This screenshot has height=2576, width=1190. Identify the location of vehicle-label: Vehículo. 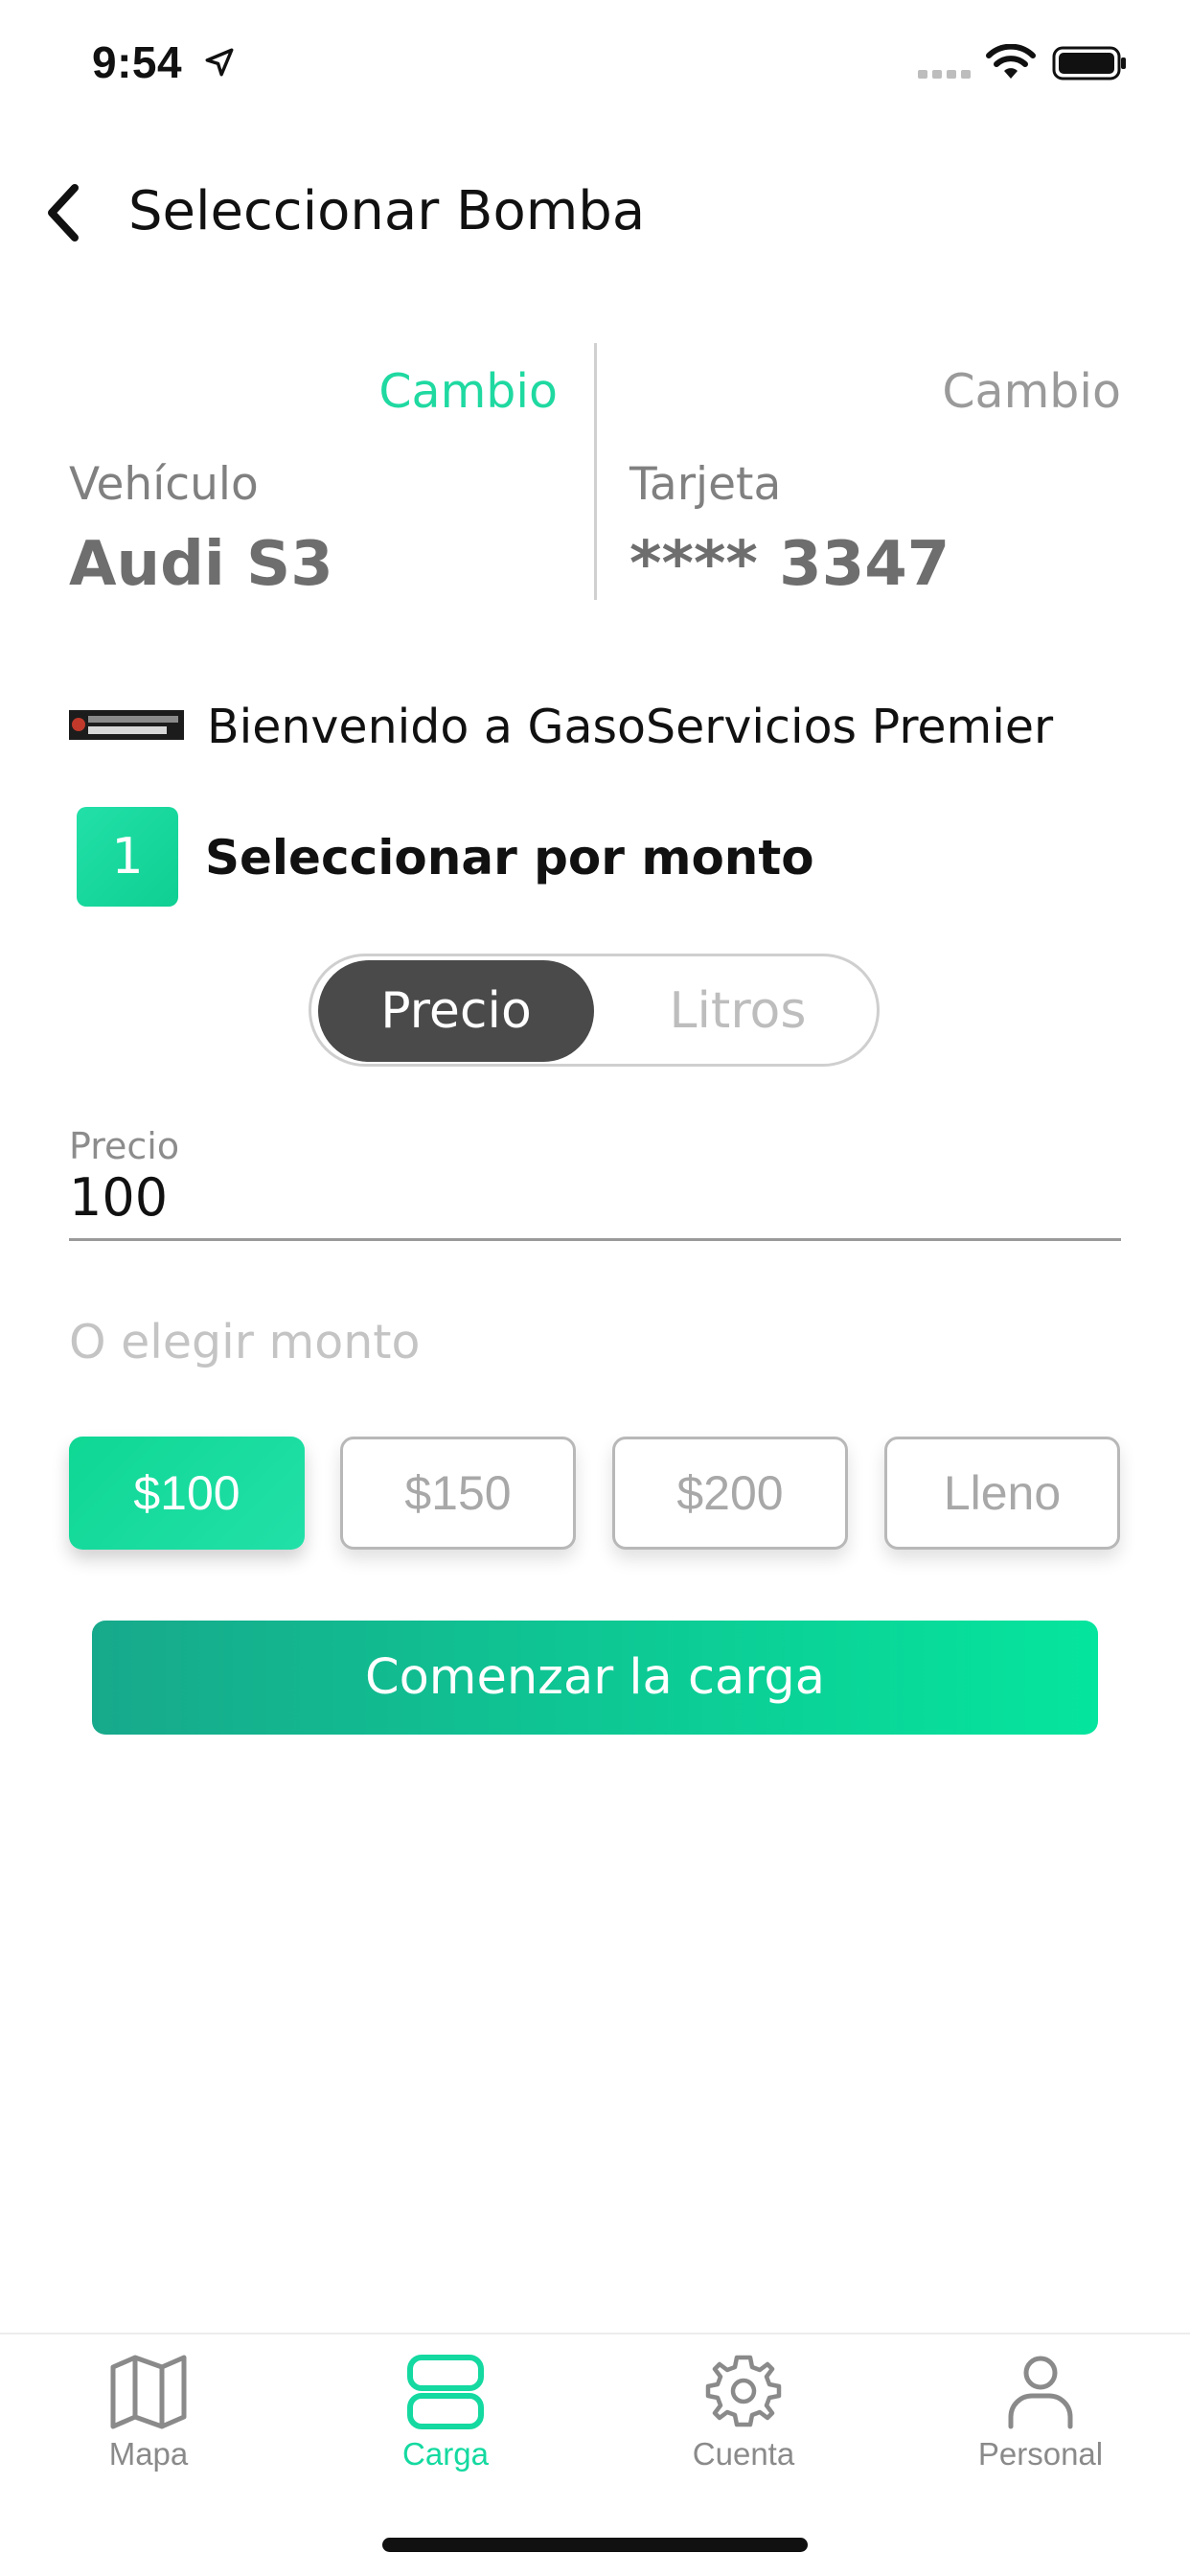
(164, 484).